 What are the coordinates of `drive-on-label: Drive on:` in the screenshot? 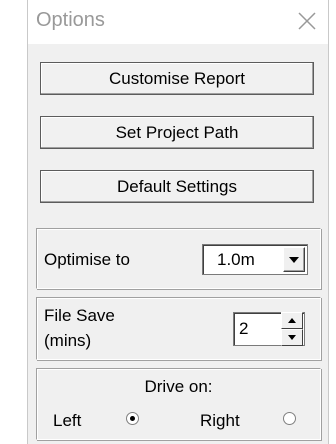 It's located at (178, 386).